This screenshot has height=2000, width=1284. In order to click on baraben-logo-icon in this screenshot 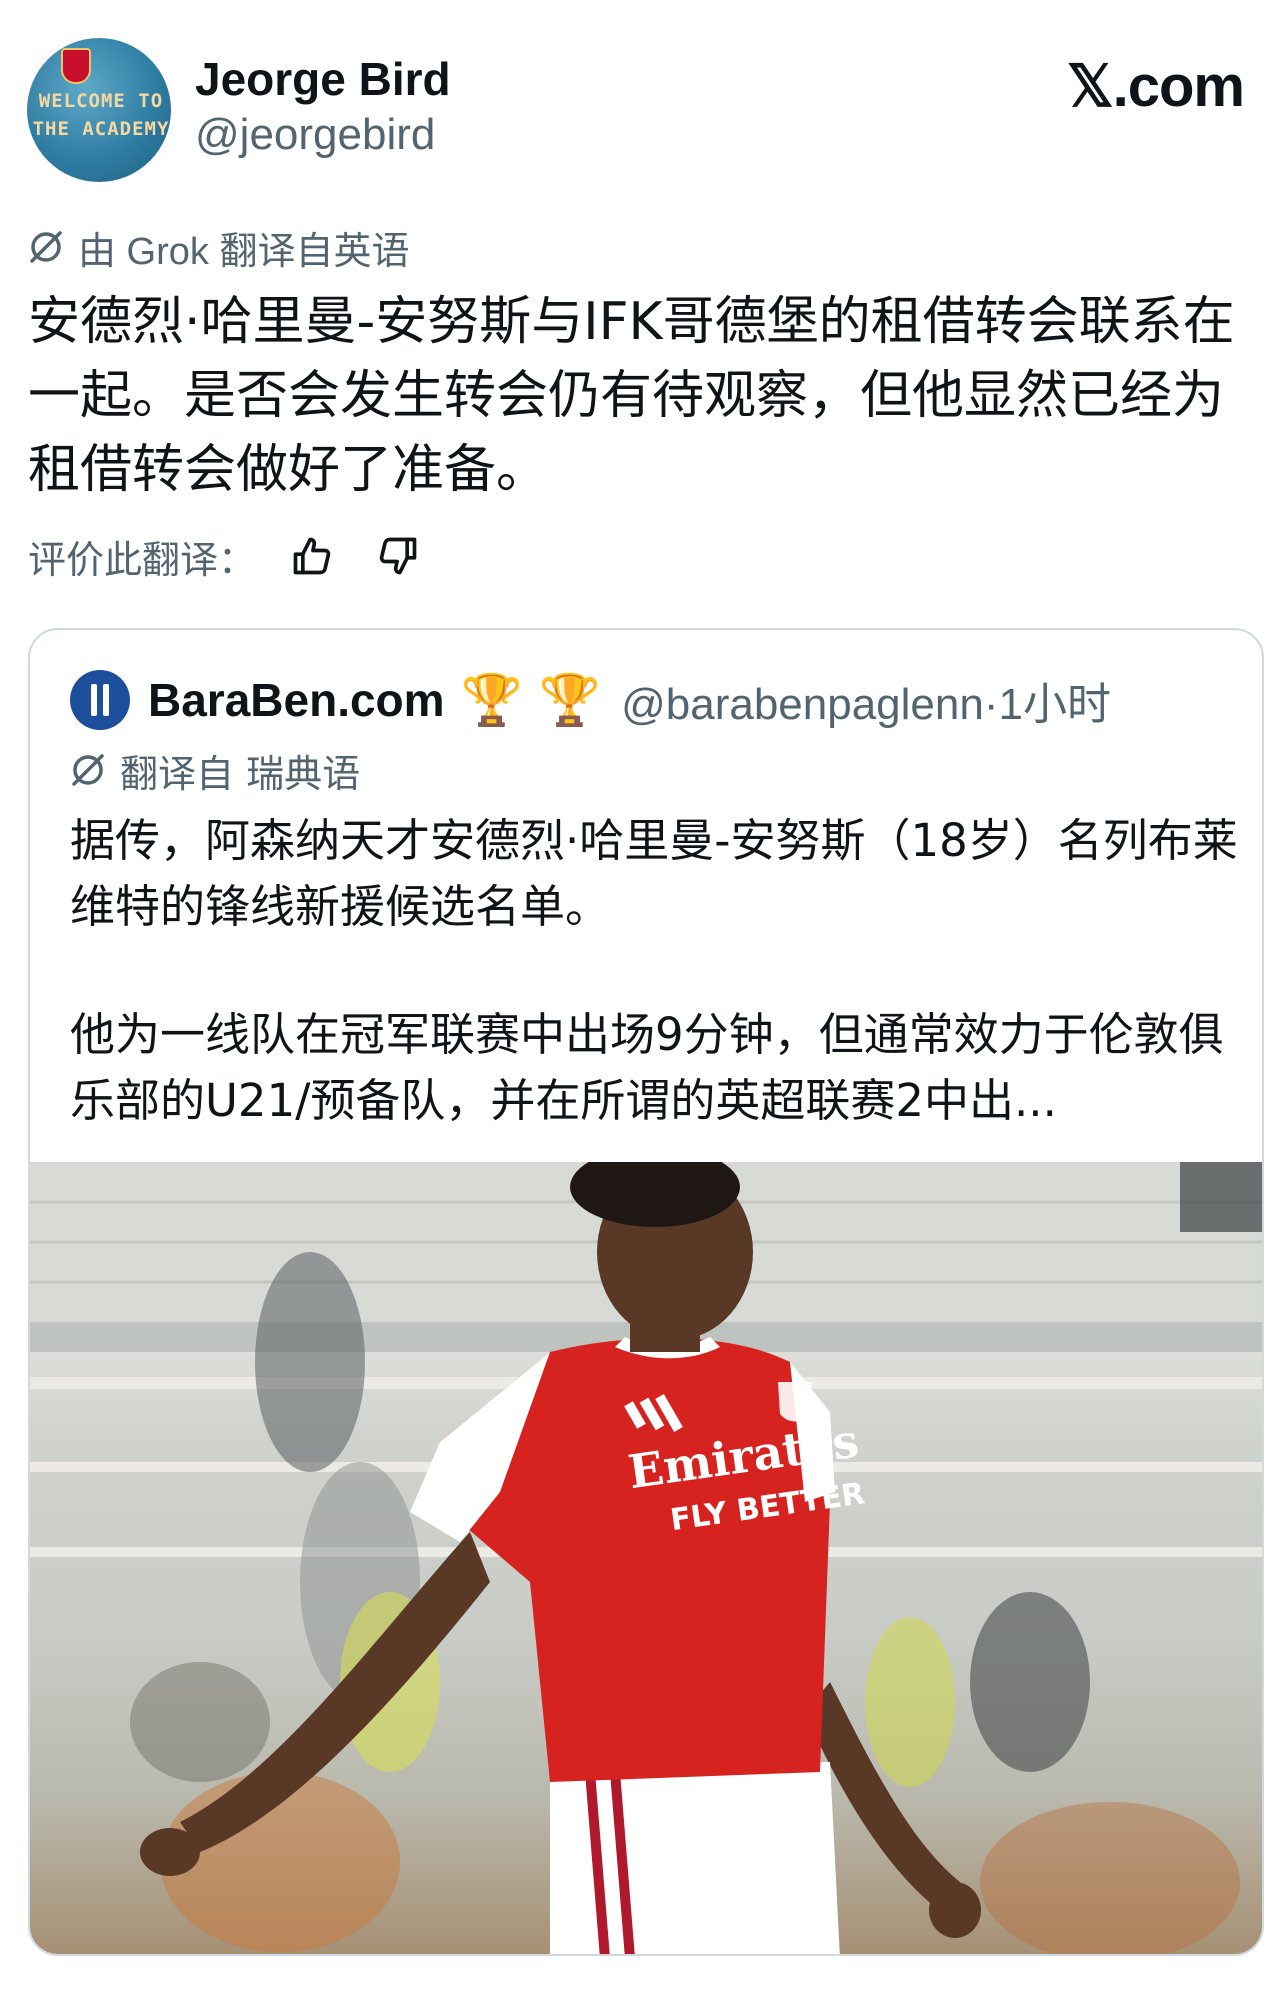, I will do `click(100, 700)`.